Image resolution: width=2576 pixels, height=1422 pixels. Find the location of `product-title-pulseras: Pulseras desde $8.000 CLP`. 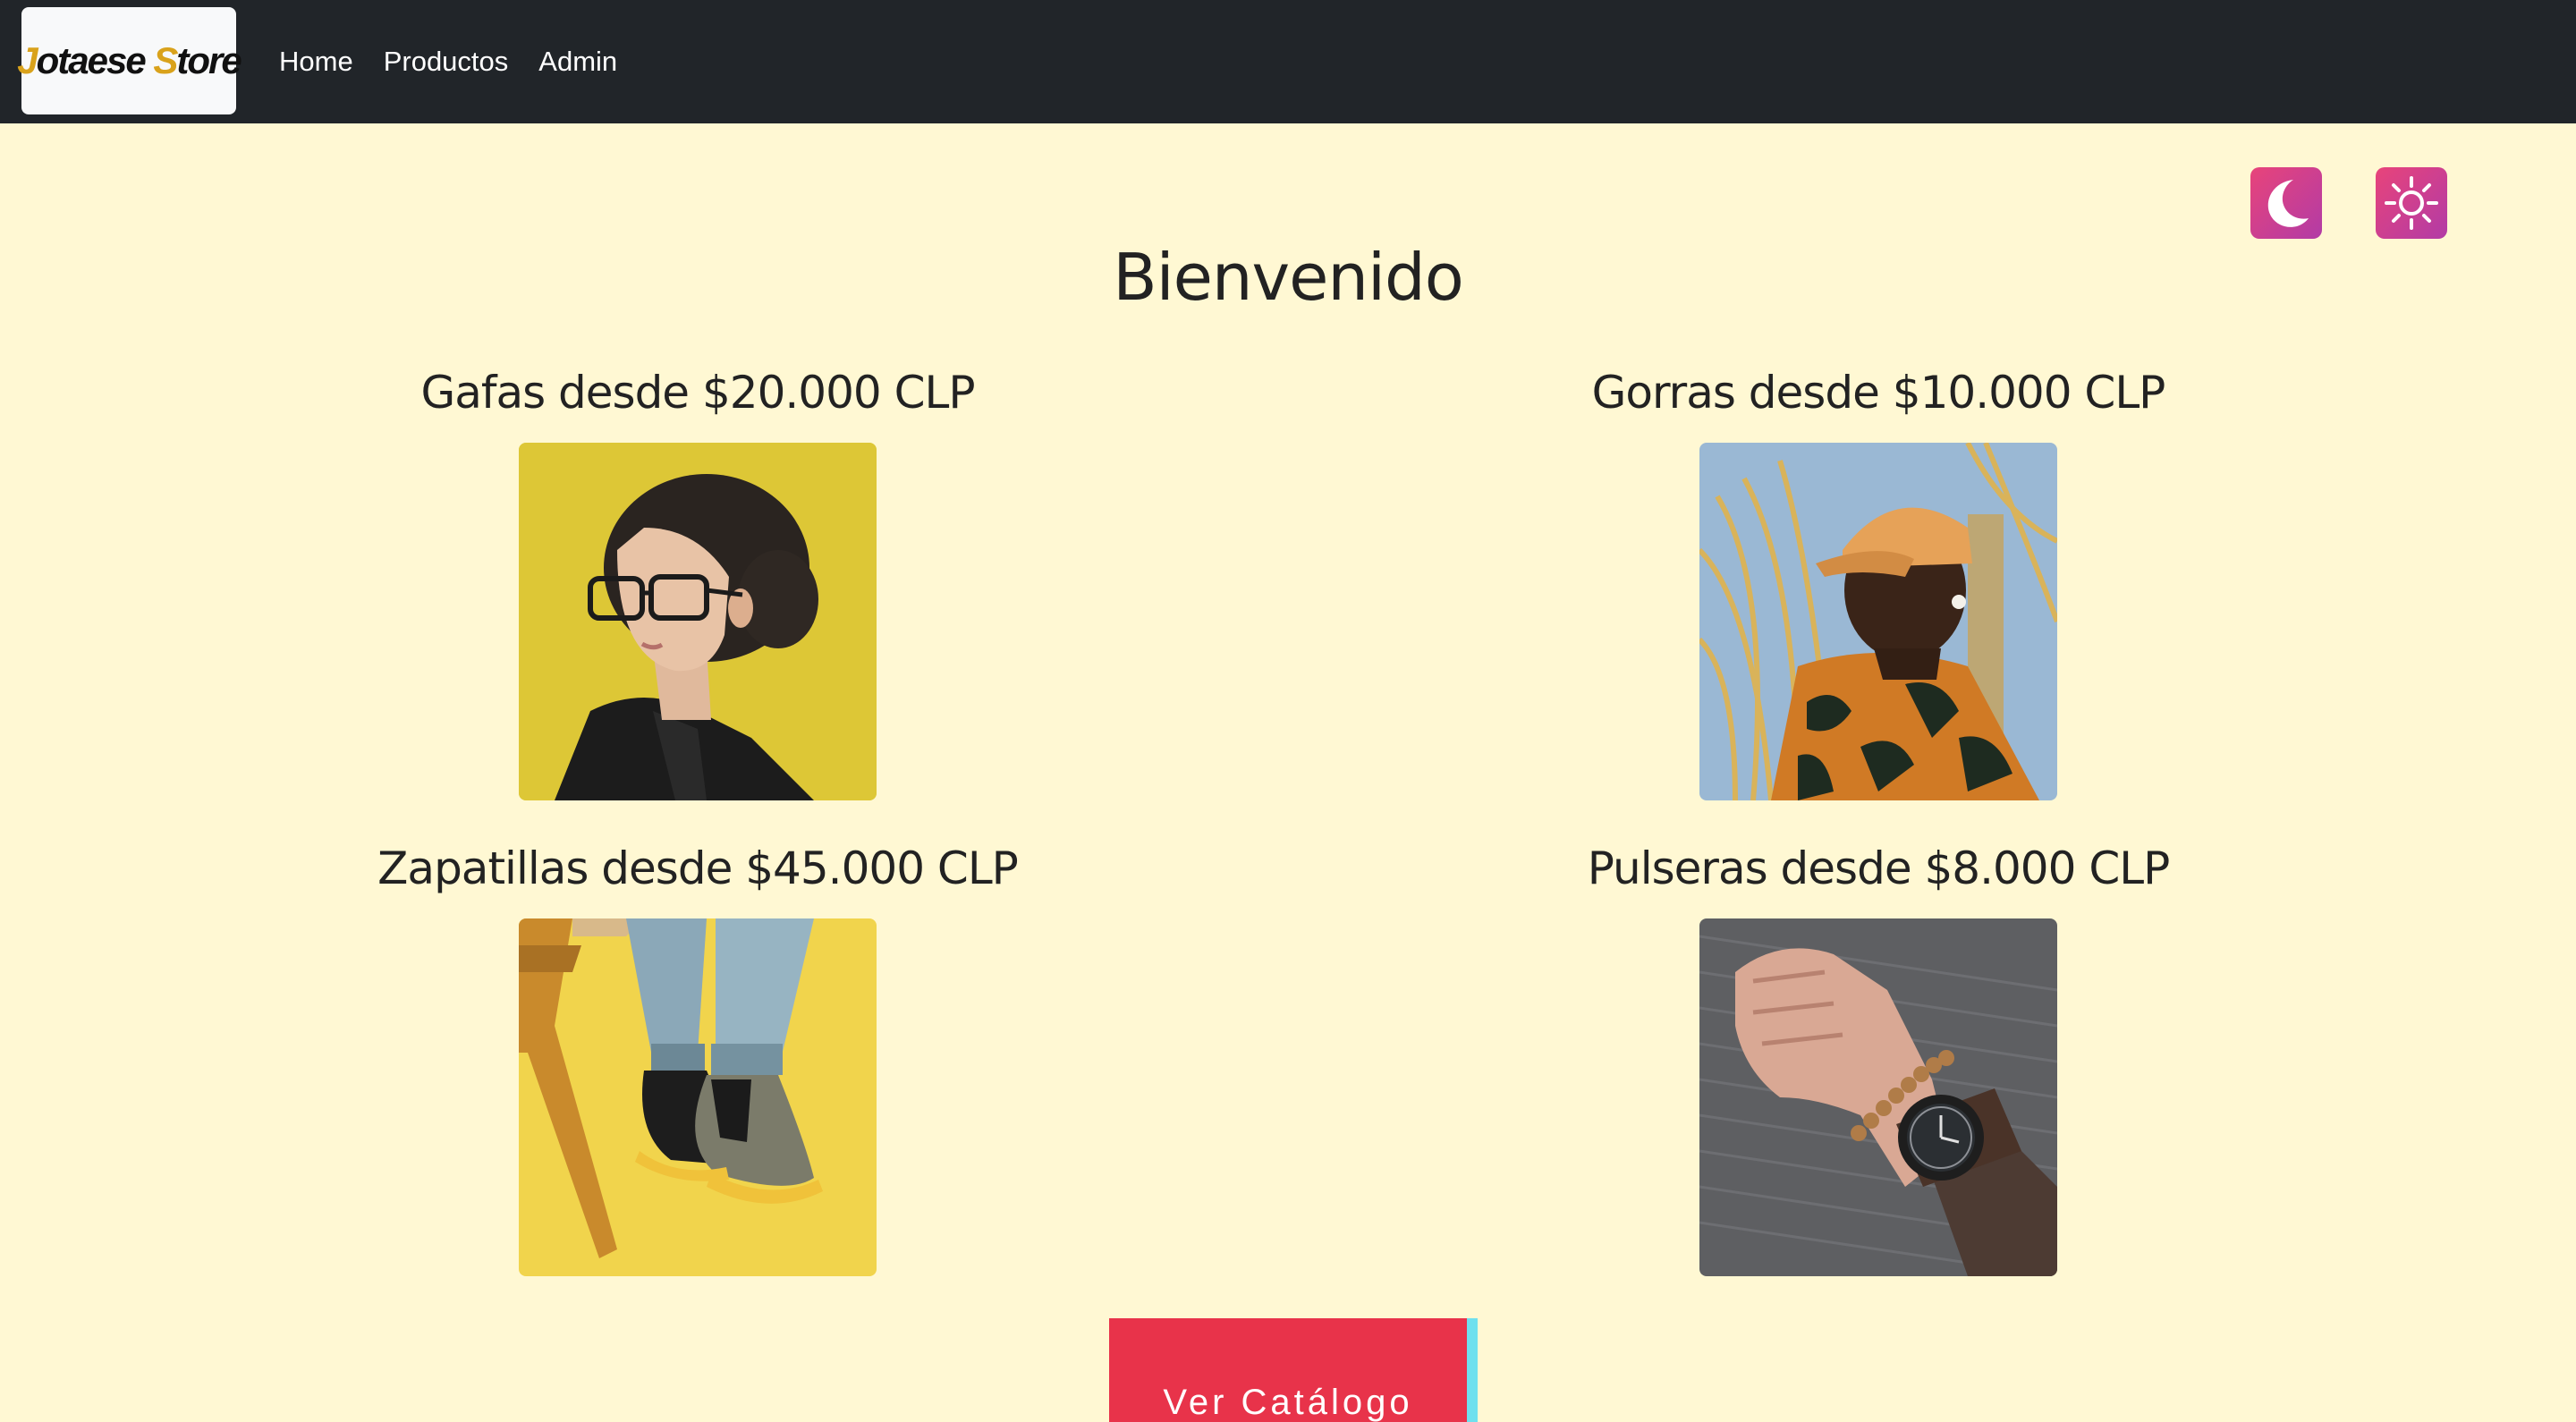

product-title-pulseras: Pulseras desde $8.000 CLP is located at coordinates (1879, 868).